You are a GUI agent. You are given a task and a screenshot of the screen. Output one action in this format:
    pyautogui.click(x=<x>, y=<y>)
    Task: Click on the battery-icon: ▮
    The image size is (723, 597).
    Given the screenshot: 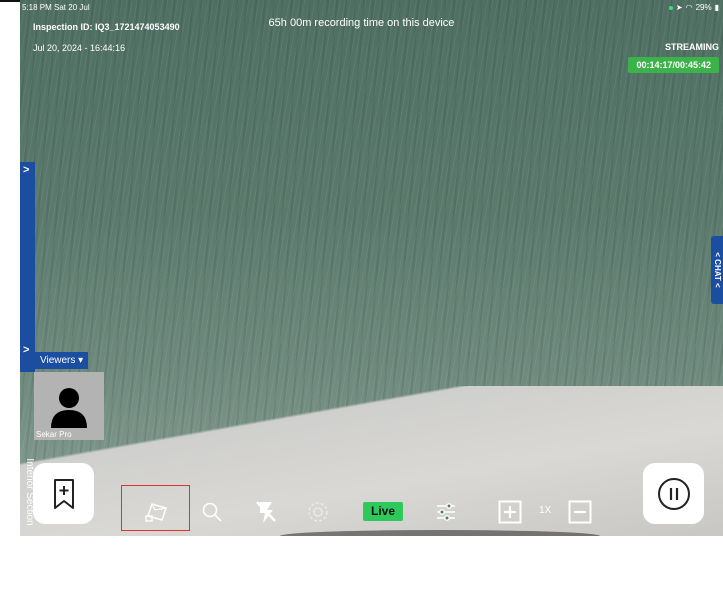 What is the action you would take?
    pyautogui.click(x=716, y=7)
    